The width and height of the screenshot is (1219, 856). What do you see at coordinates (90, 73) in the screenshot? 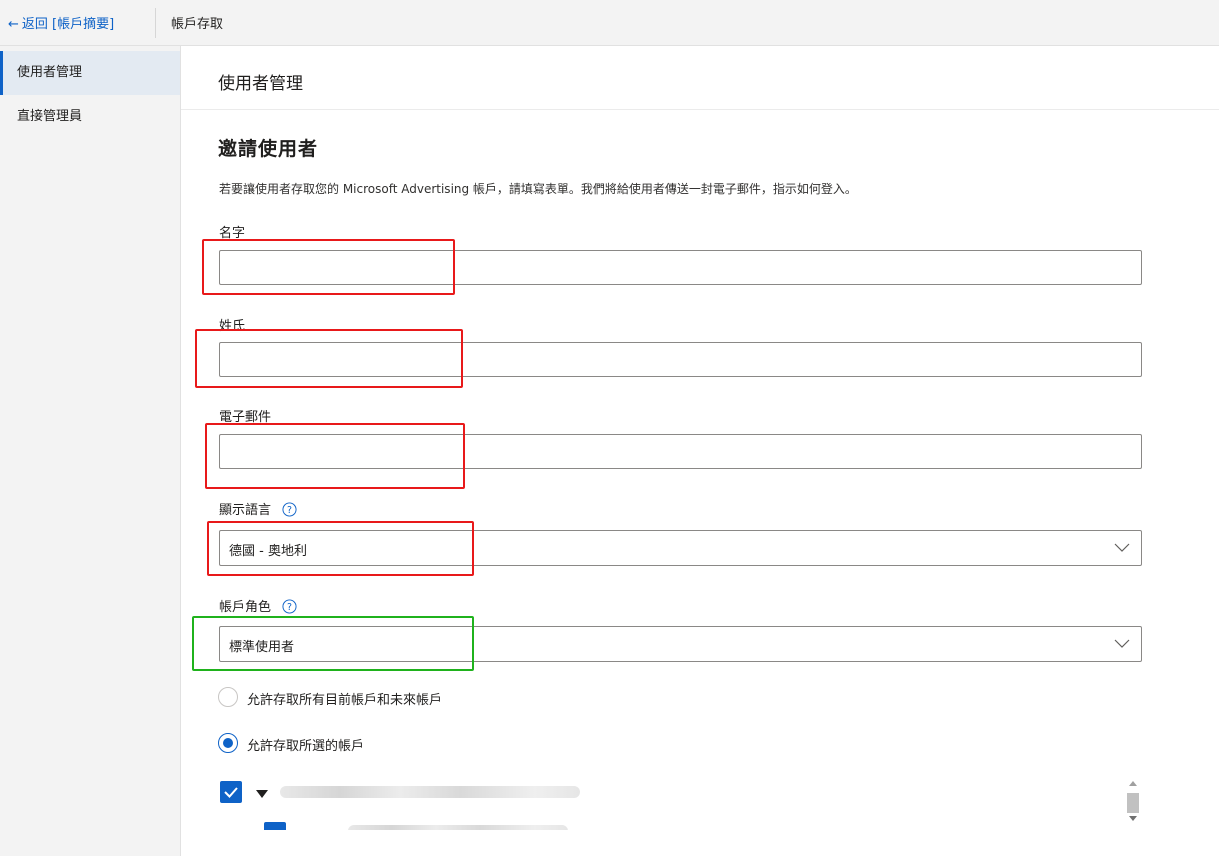
I see `sidebar-item-user-management: 使用者管理` at bounding box center [90, 73].